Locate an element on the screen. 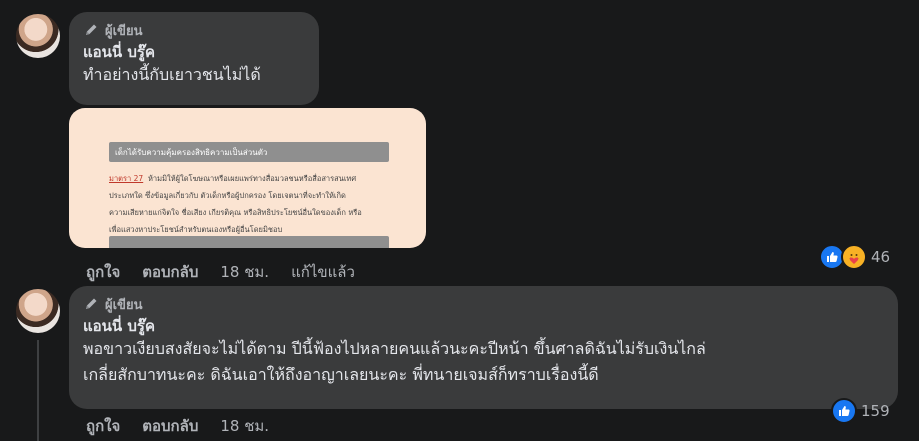  document-article: มาตรา 27 is located at coordinates (126, 178).